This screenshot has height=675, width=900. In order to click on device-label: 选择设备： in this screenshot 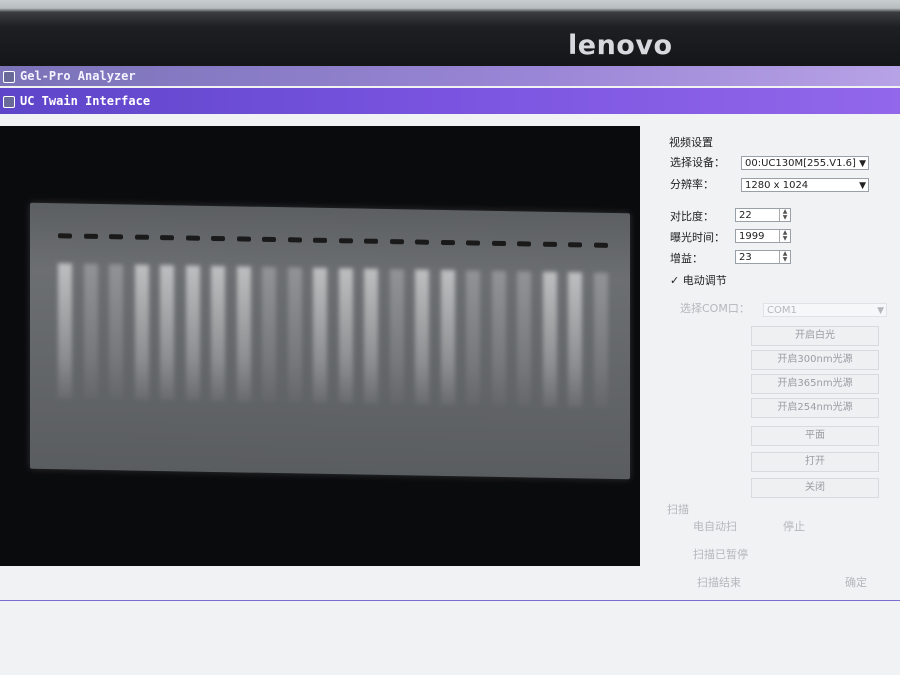, I will do `click(697, 162)`.